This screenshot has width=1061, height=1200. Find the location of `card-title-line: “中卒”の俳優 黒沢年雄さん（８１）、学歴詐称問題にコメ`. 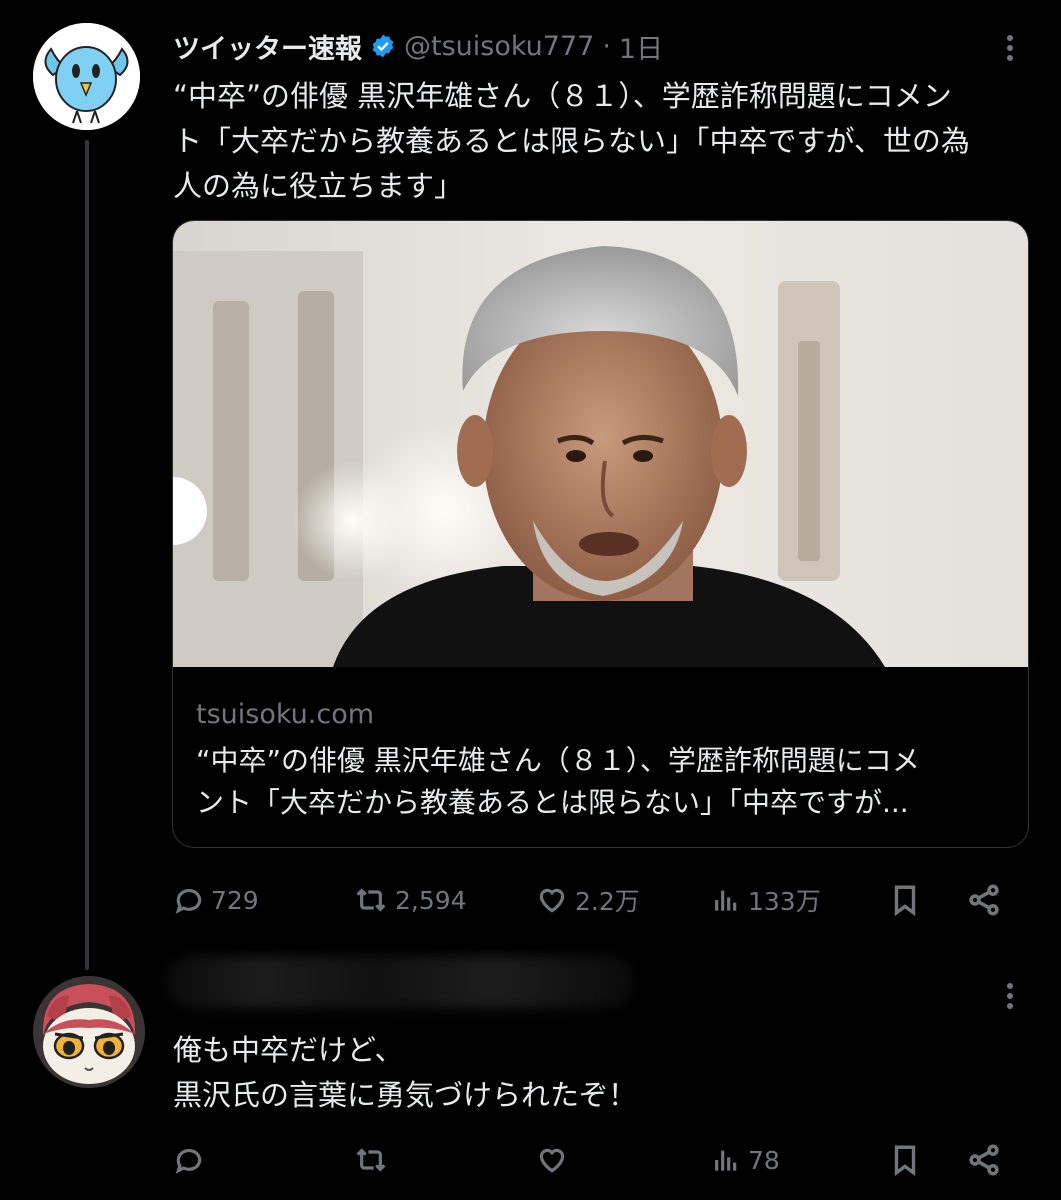

card-title-line: “中卒”の俳優 黒沢年雄さん（８１）、学歴詐称問題にコメ is located at coordinates (558, 760).